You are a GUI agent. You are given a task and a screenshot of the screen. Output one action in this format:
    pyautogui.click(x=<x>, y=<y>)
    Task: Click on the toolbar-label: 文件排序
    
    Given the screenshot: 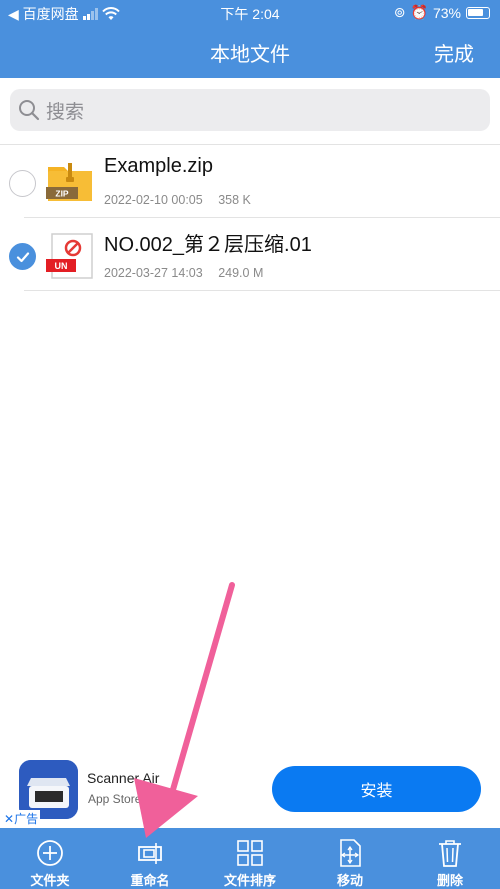 What is the action you would take?
    pyautogui.click(x=249, y=880)
    